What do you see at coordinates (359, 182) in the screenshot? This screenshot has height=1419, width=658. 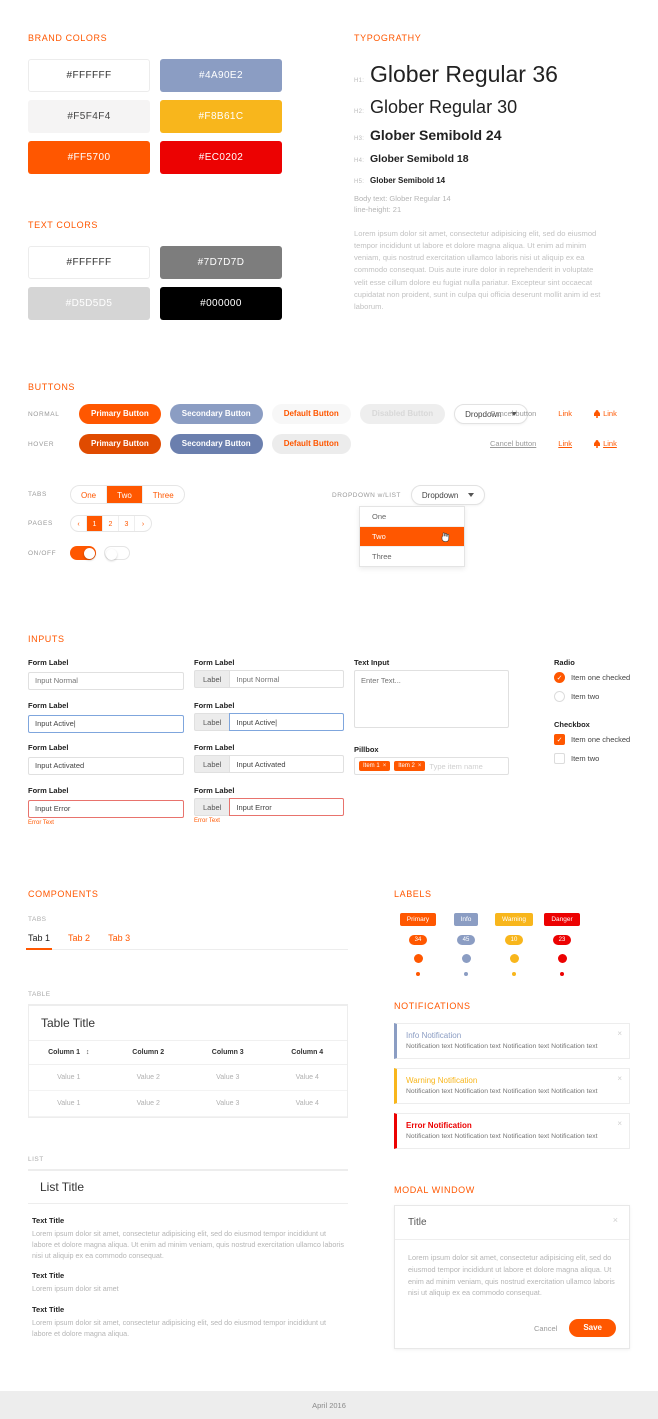 I see `type-tag-h5: H5:` at bounding box center [359, 182].